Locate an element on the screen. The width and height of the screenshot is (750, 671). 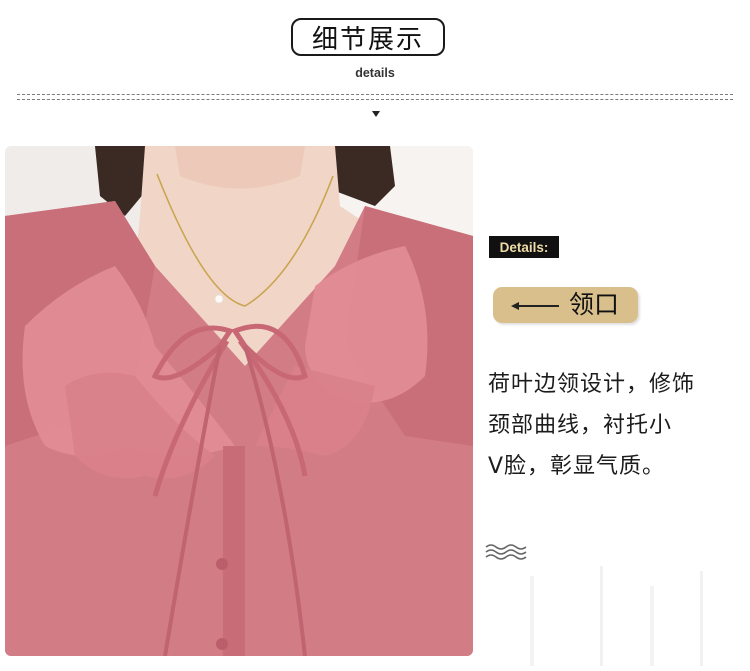
wave-lines-icon is located at coordinates (506, 552).